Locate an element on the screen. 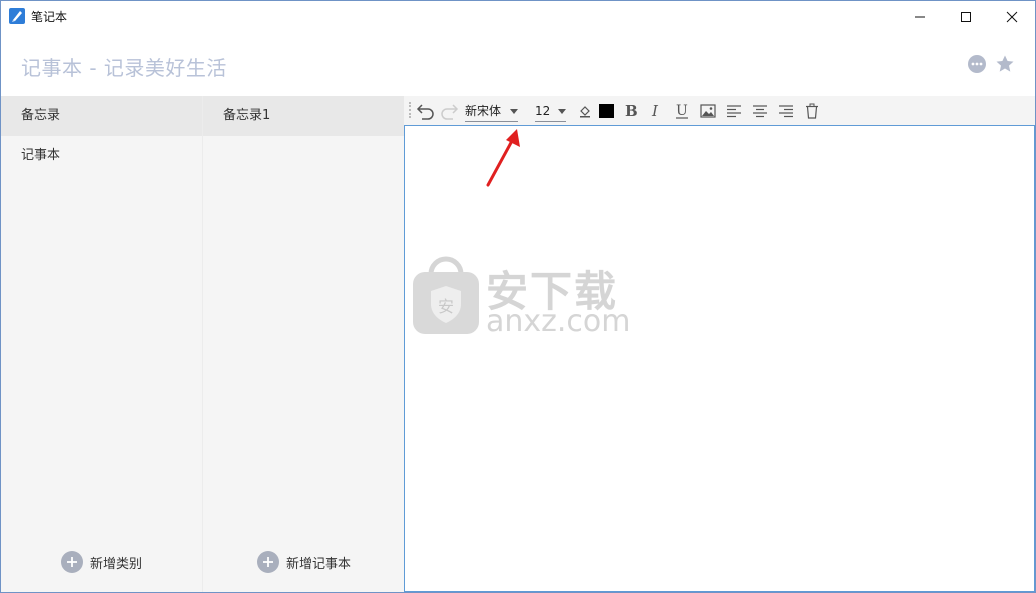 The image size is (1036, 593). text-color-swatch is located at coordinates (606, 111).